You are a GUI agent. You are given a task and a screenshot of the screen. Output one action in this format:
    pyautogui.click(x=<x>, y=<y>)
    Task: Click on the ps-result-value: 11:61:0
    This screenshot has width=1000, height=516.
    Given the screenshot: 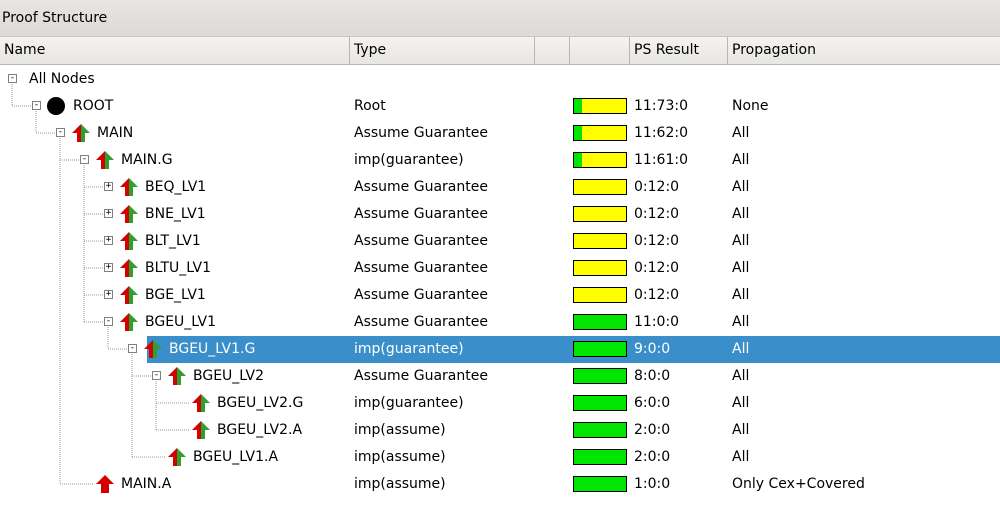 What is the action you would take?
    pyautogui.click(x=661, y=160)
    